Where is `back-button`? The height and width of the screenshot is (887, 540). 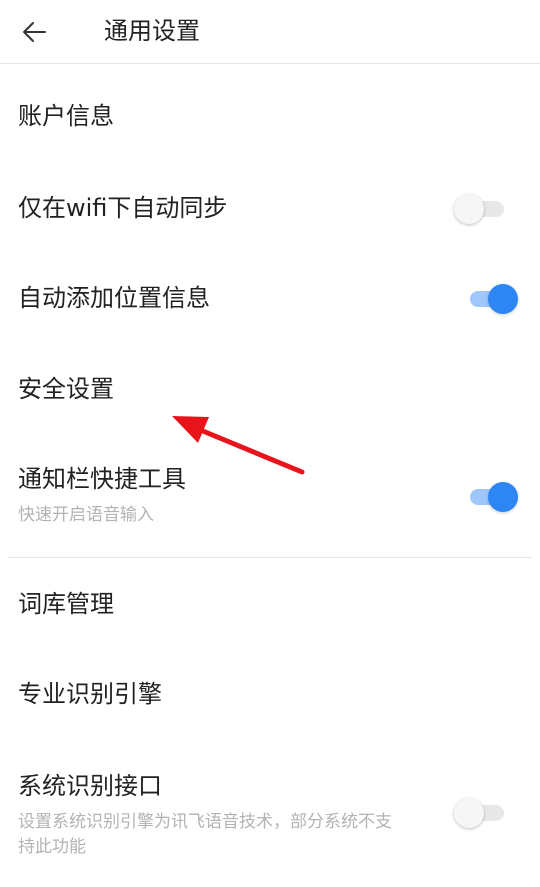 back-button is located at coordinates (34, 32).